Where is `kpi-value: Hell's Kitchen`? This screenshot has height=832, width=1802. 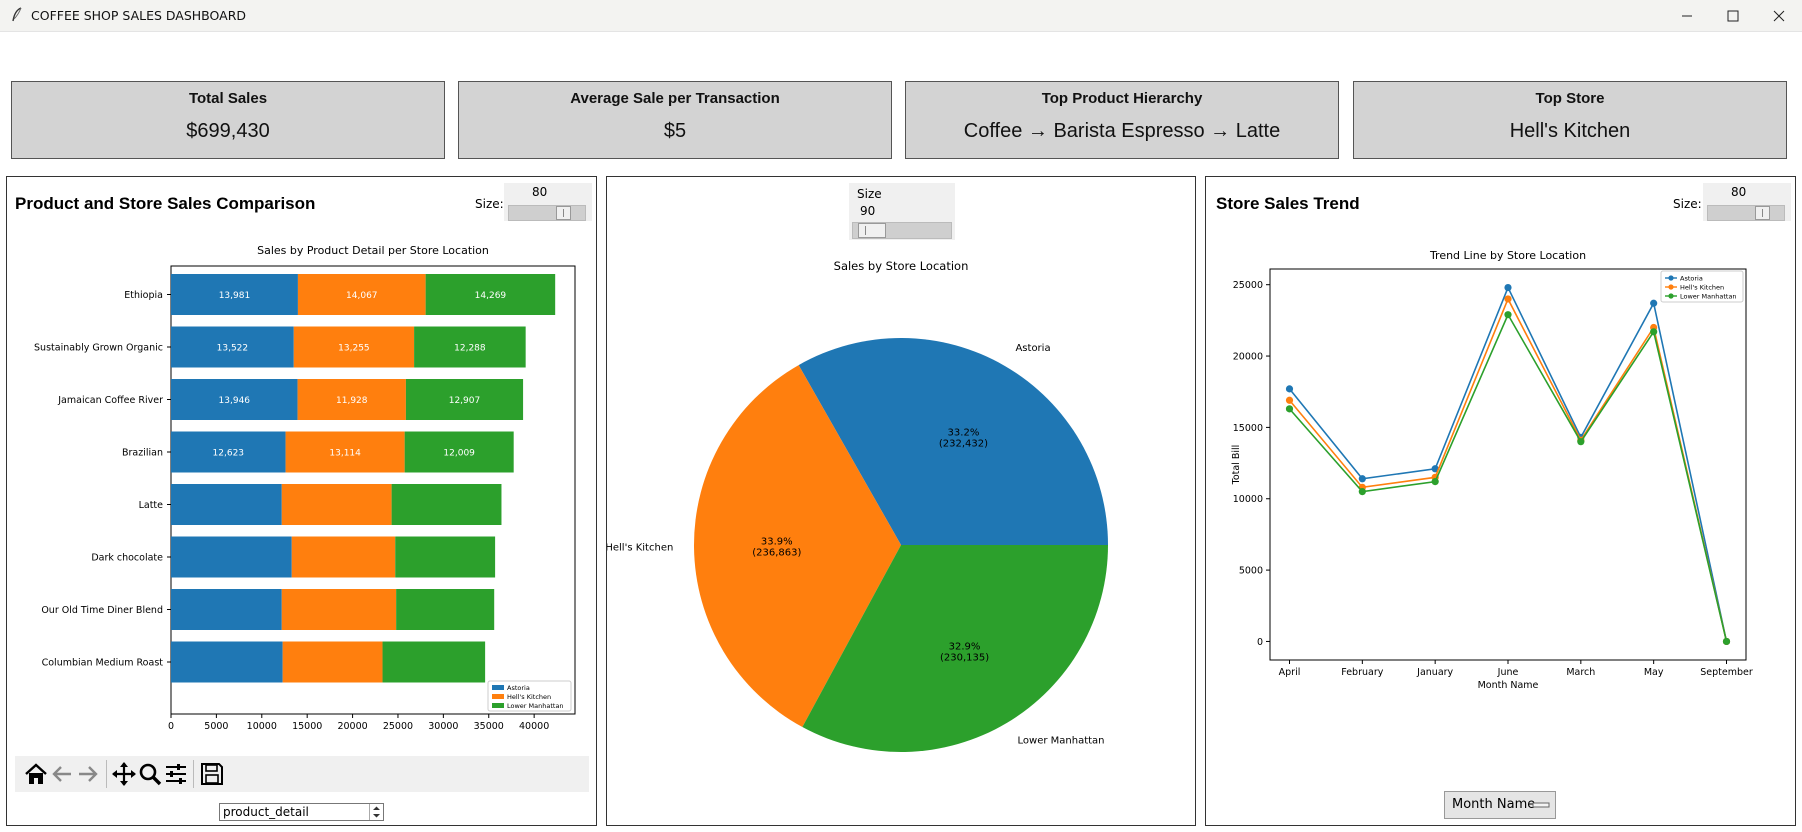 kpi-value: Hell's Kitchen is located at coordinates (1570, 131).